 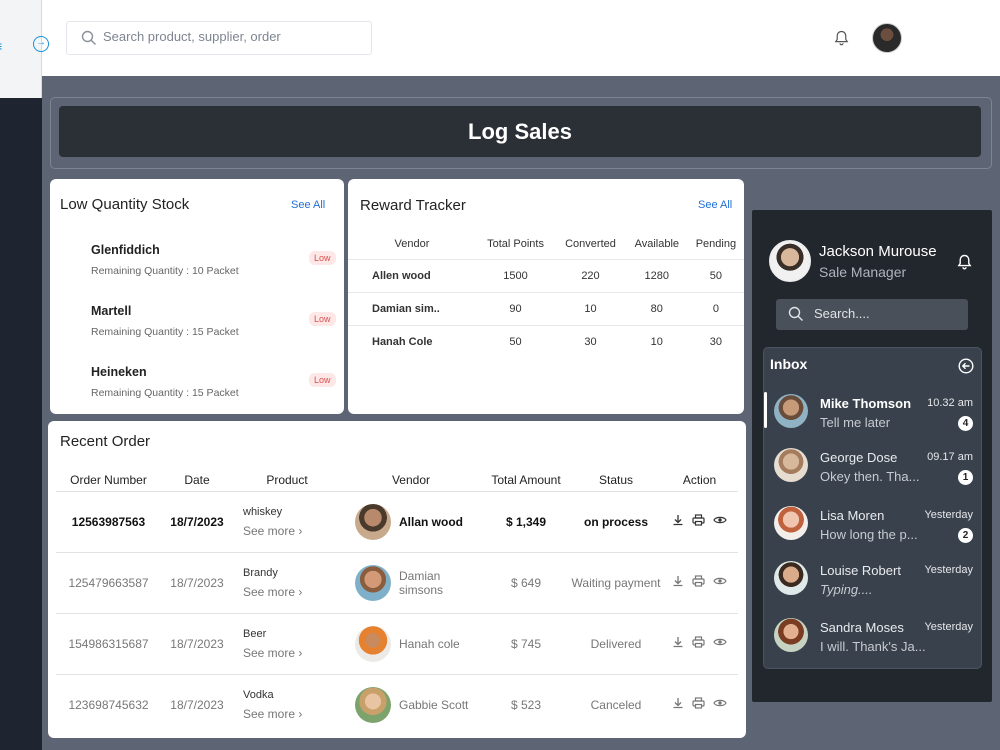 I want to click on product-name: Brandy, so click(x=260, y=572).